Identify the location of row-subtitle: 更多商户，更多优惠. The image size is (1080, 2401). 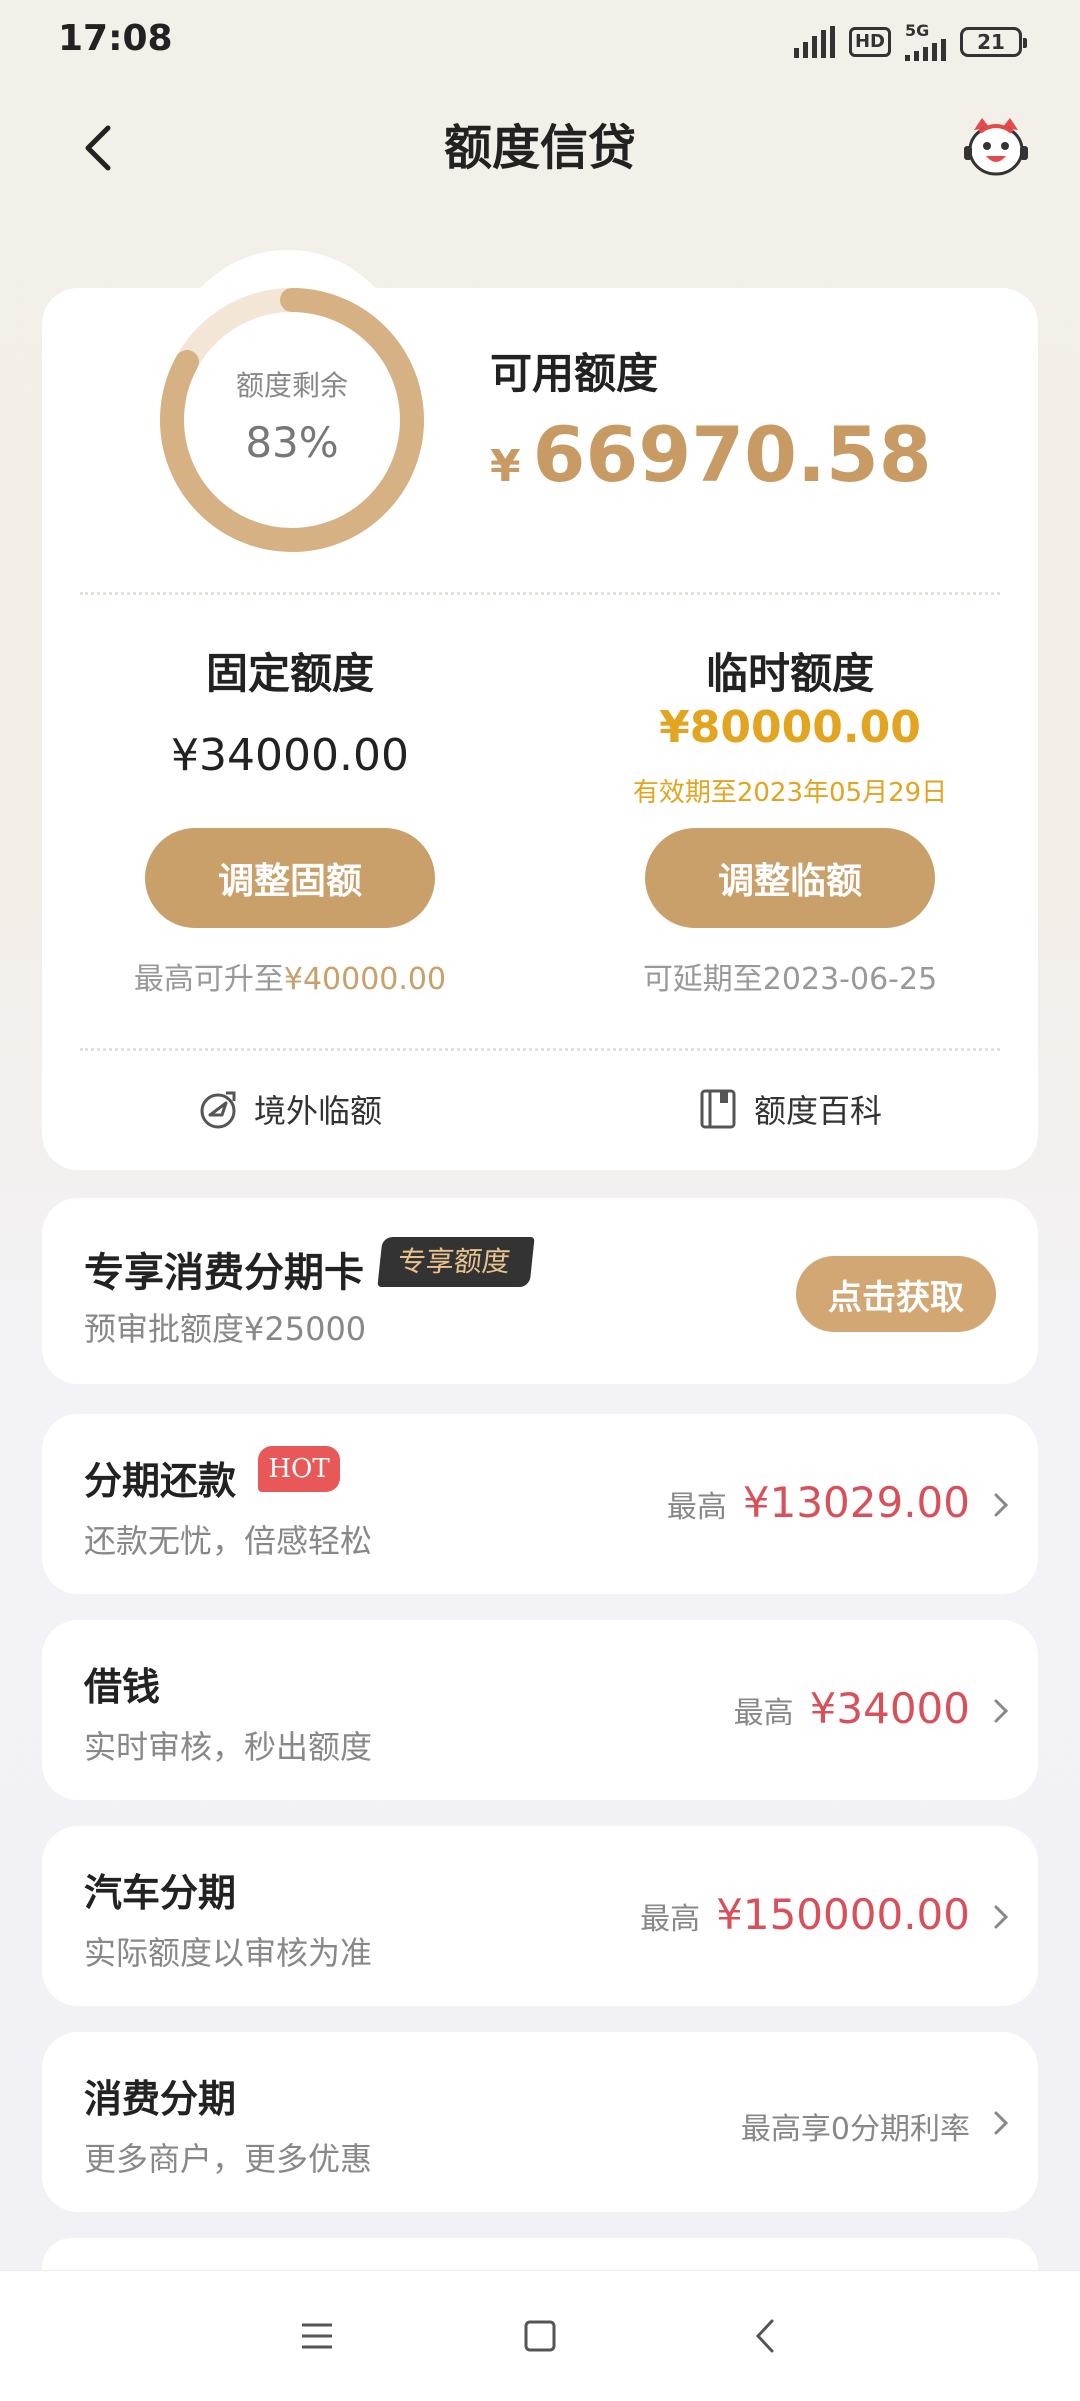
(228, 2159).